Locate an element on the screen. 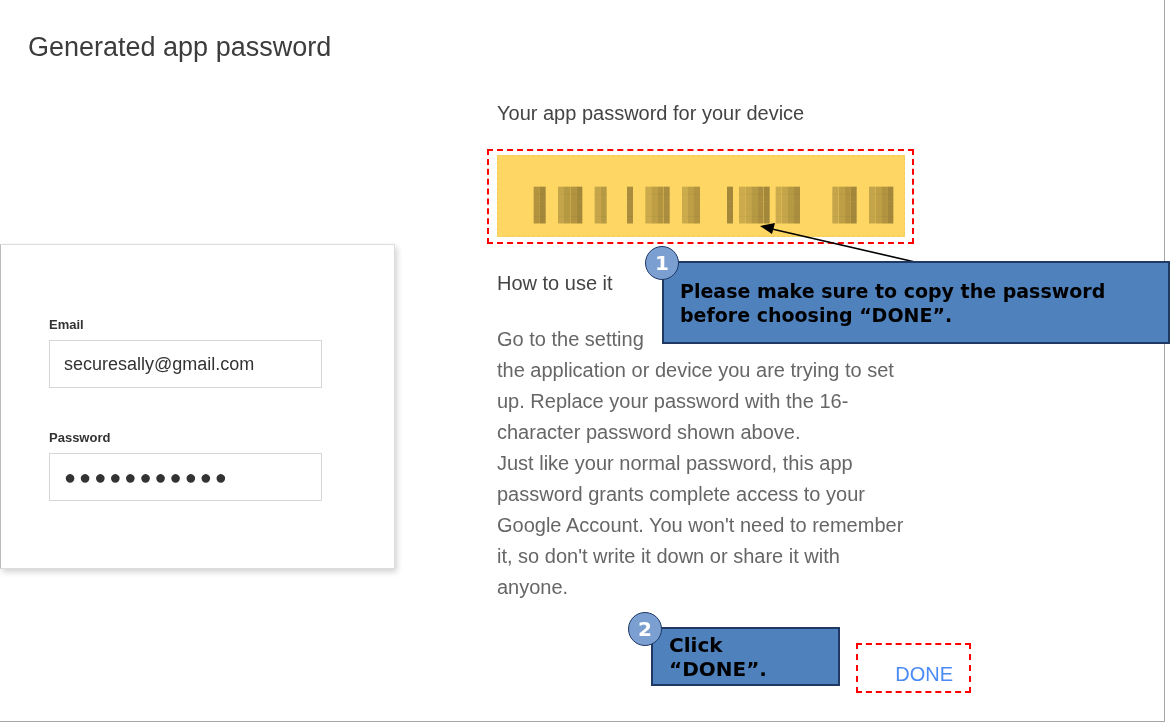 This screenshot has width=1173, height=725. callout-note: Click “DONE”. is located at coordinates (745, 656).